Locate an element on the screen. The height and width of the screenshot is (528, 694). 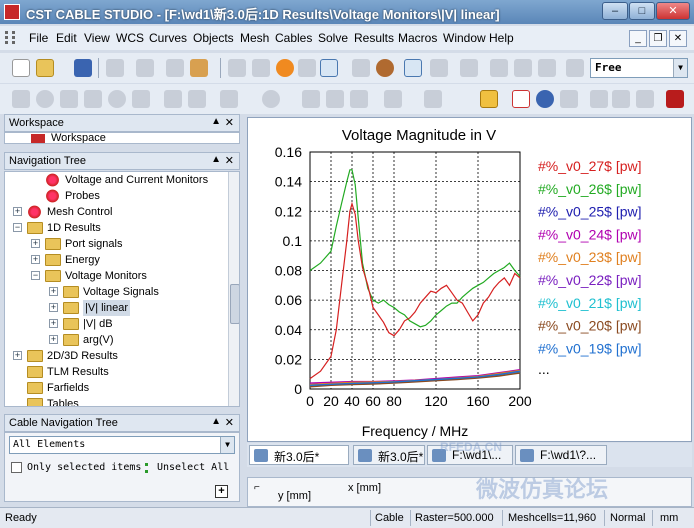
mode-select: Free ▼ is located at coordinates (639, 68).